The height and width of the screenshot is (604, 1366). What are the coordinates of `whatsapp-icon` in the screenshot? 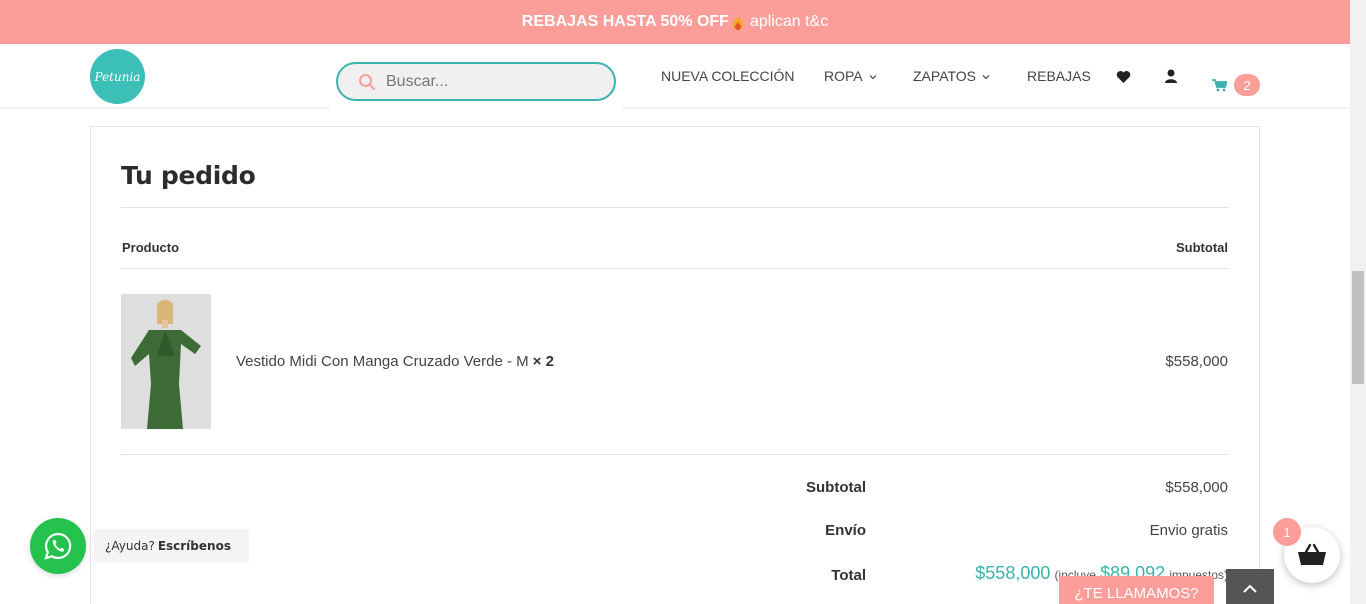 It's located at (58, 546).